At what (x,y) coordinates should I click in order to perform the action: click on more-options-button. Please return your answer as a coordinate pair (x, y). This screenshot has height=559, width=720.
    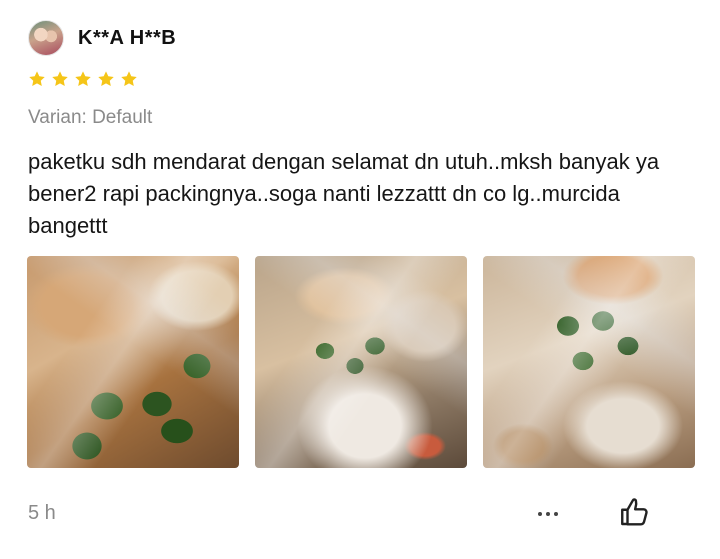
    Looking at the image, I should click on (548, 514).